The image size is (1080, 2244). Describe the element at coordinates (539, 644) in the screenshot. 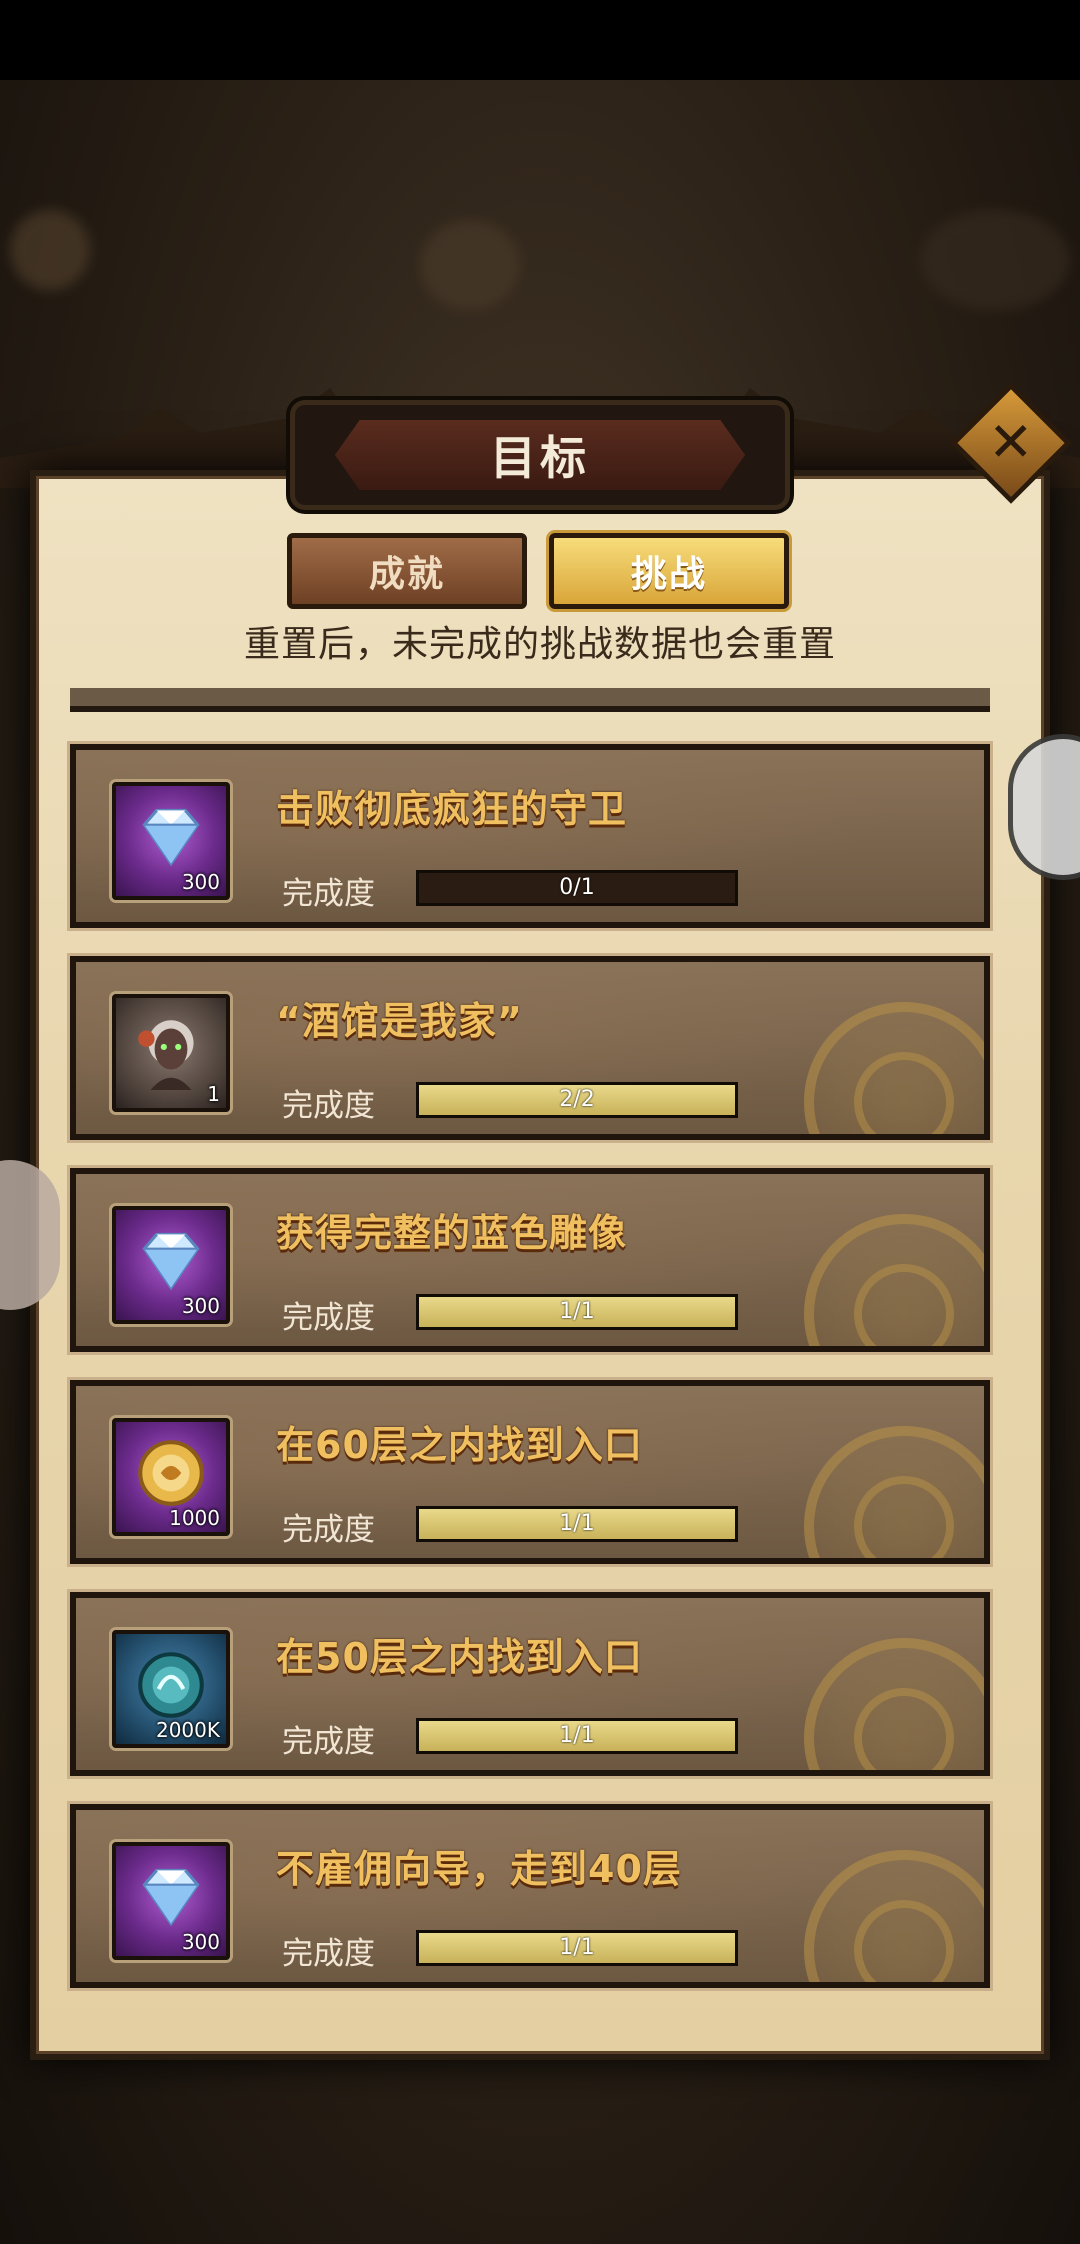

I see `reset-notice: 重置后，未完成的挑战数据也会重置` at that location.